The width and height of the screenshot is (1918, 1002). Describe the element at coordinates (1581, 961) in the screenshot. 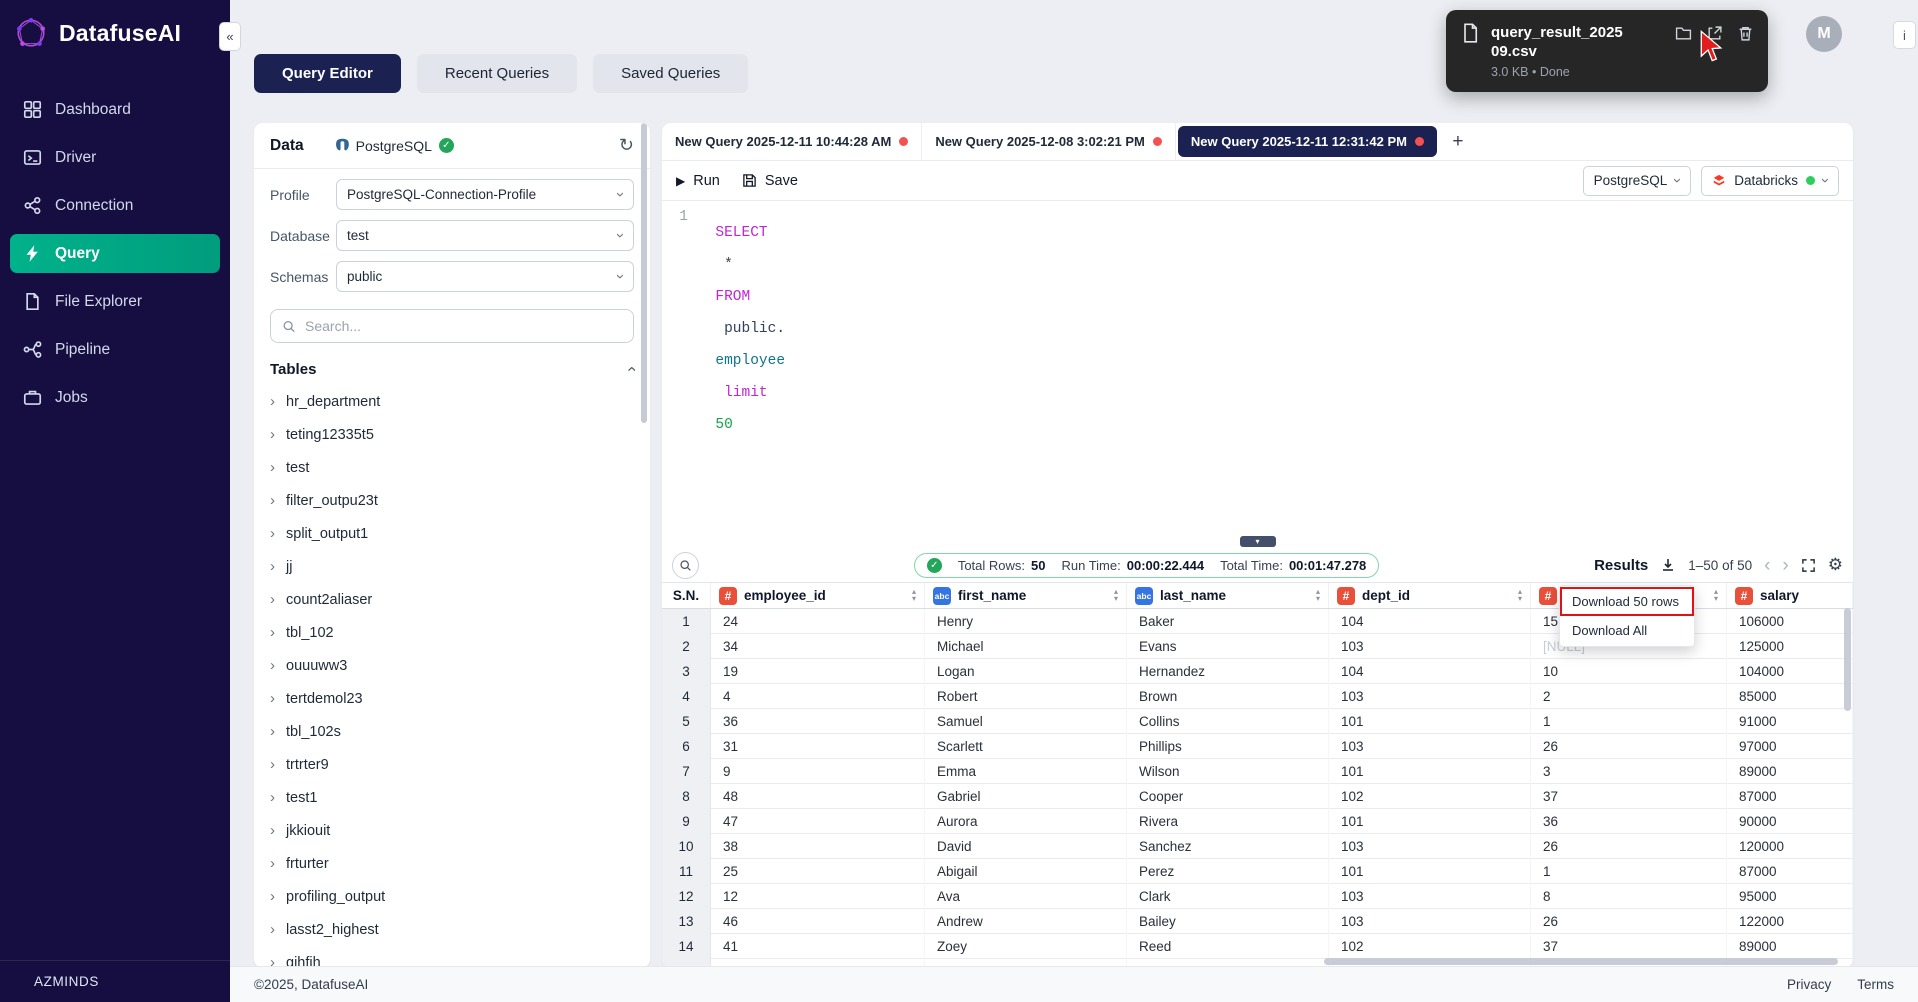

I see `horizontal-scrollbar` at that location.